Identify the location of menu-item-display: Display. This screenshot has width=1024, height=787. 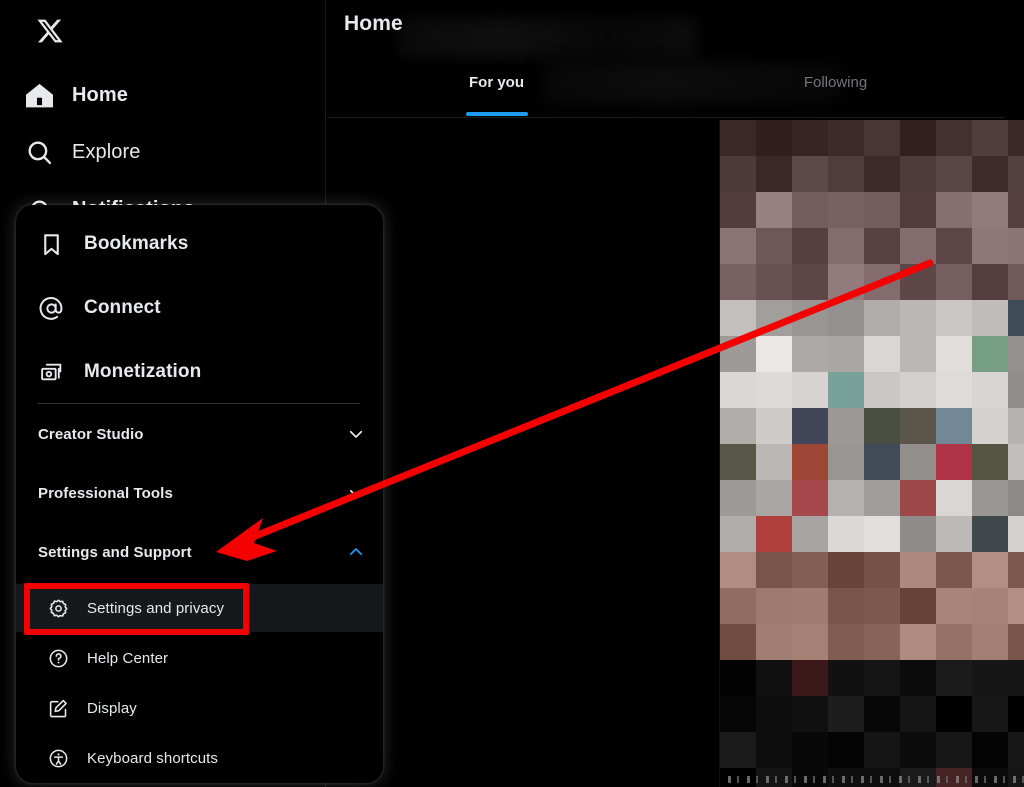
(199, 708).